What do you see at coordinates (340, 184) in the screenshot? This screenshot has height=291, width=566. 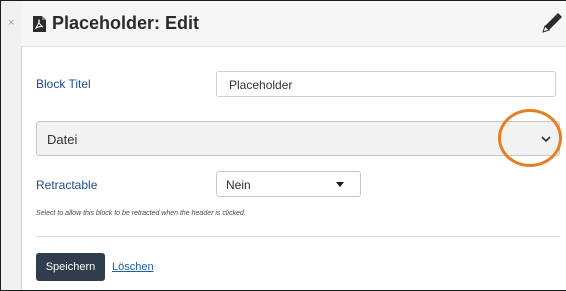 I see `caret-down-icon` at bounding box center [340, 184].